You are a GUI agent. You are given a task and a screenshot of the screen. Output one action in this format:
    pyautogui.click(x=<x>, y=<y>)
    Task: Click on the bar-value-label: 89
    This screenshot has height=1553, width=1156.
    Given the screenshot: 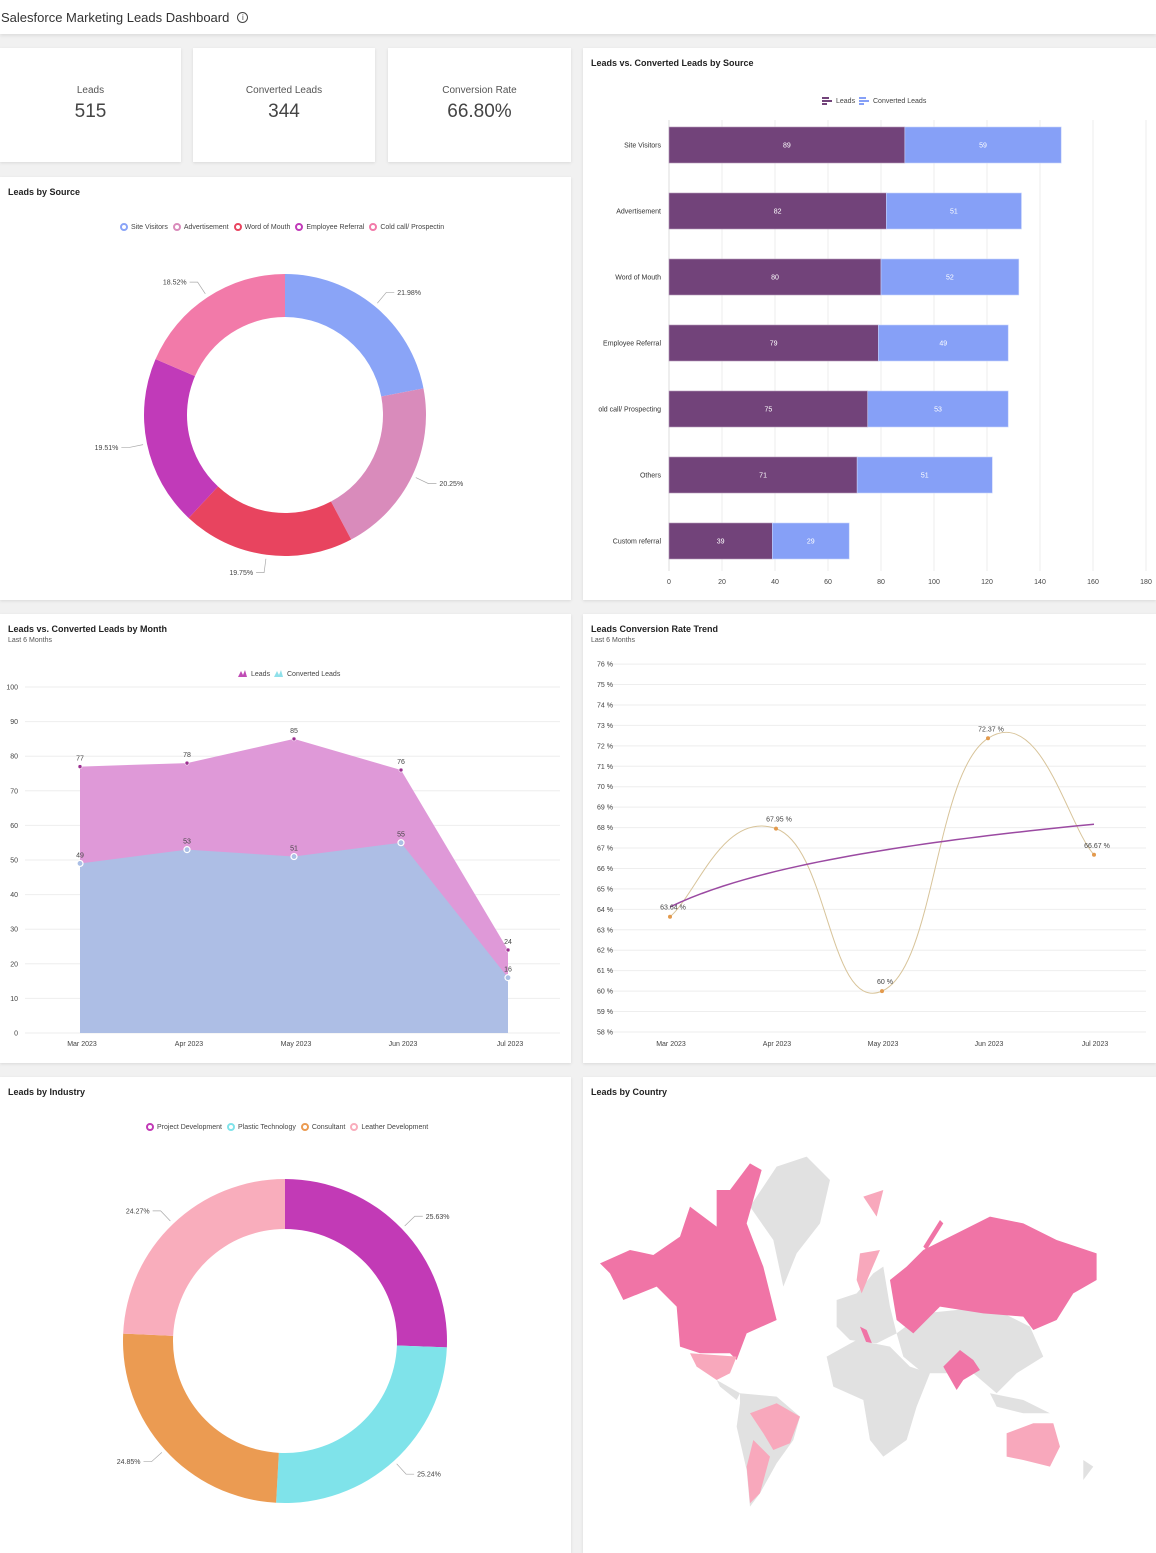 What is the action you would take?
    pyautogui.click(x=787, y=146)
    